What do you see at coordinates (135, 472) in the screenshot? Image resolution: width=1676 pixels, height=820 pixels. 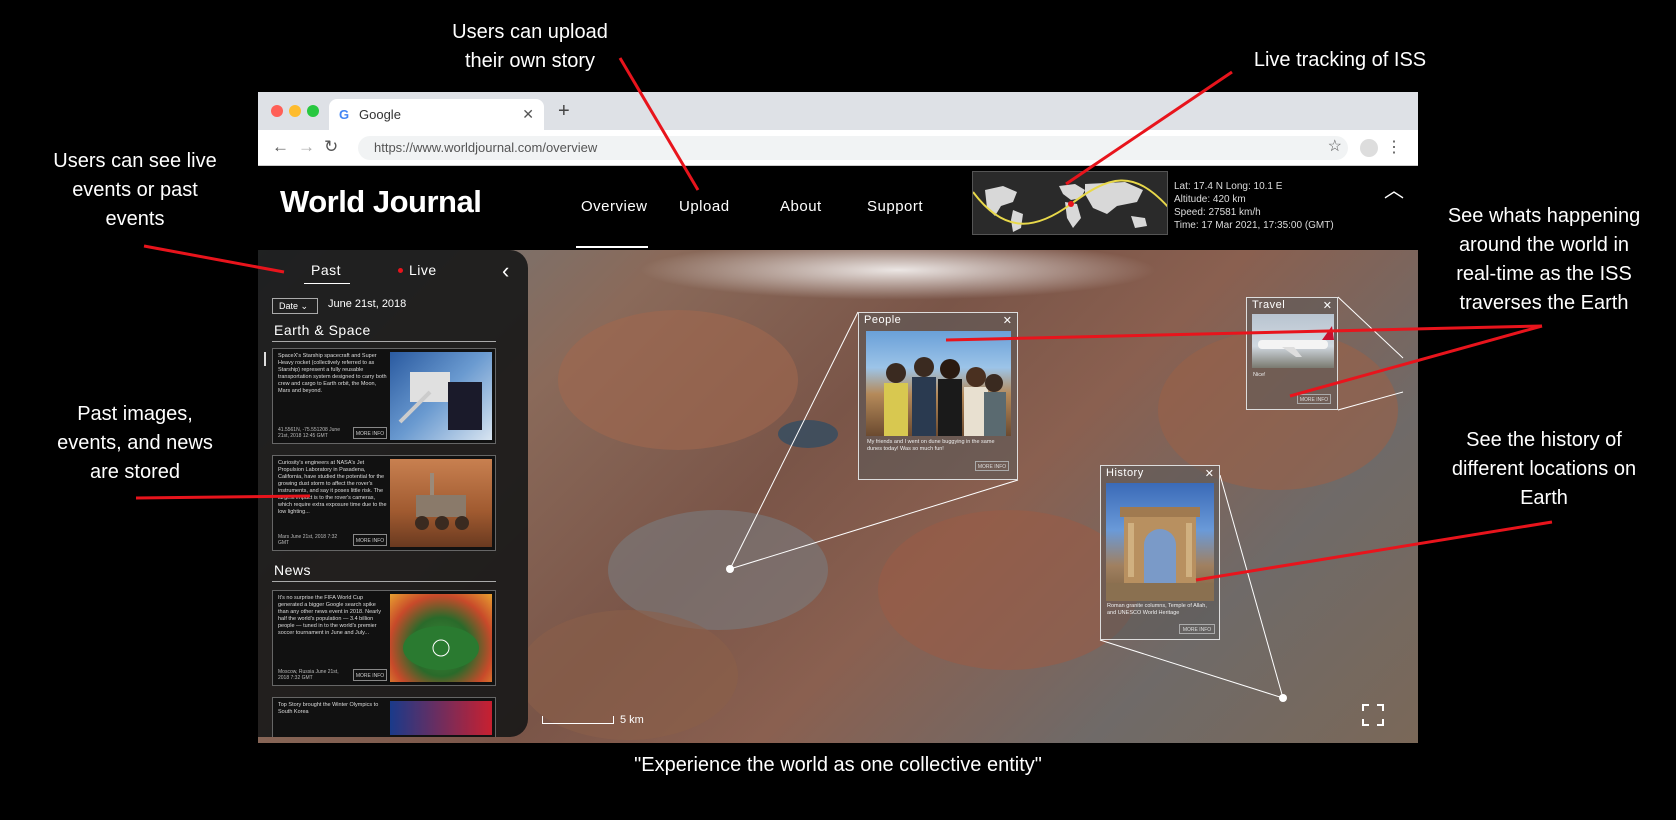 I see `annotation-stored-line3: are stored` at bounding box center [135, 472].